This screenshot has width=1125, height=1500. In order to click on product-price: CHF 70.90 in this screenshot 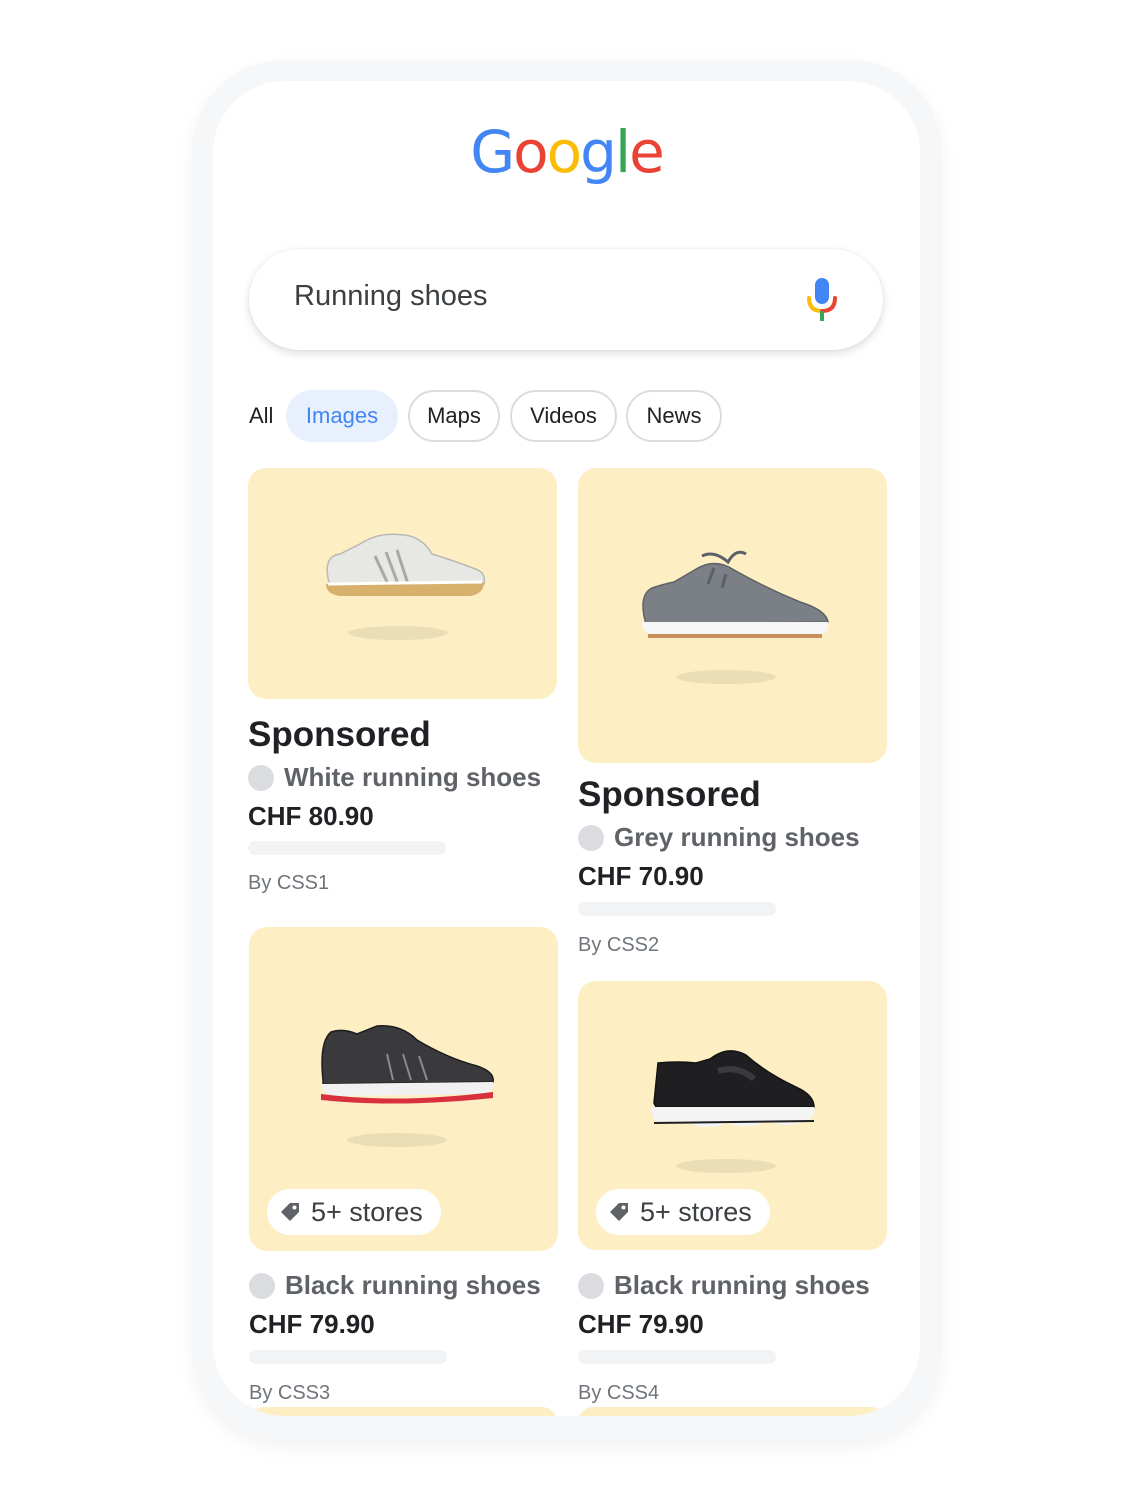, I will do `click(641, 876)`.